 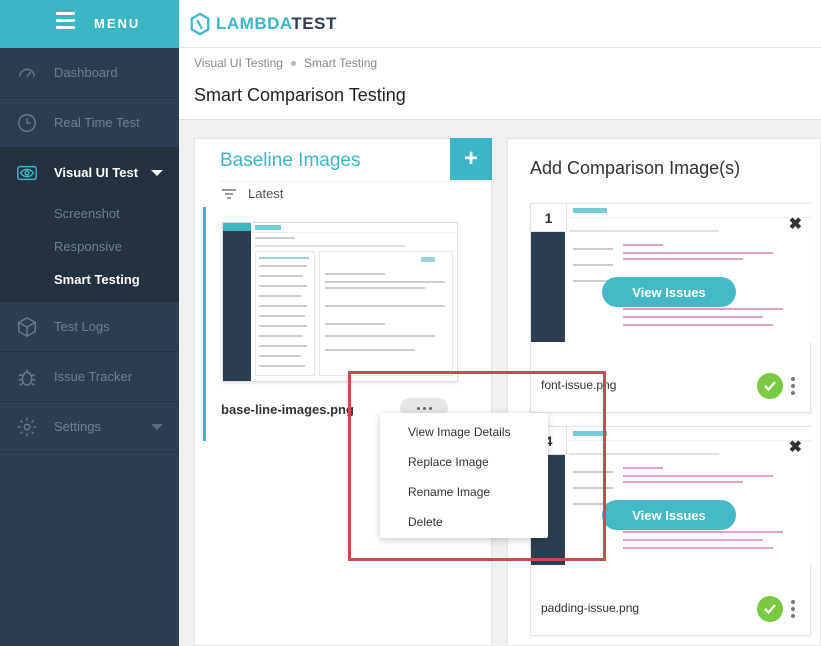 I want to click on sidebar-item-label: Issue Tracker, so click(x=93, y=376).